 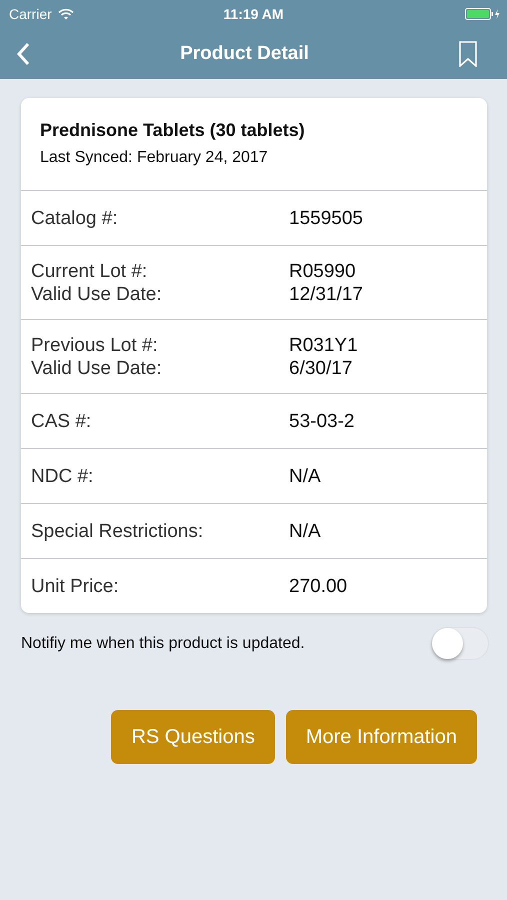 I want to click on status-time: 11:19 AM, so click(x=253, y=14).